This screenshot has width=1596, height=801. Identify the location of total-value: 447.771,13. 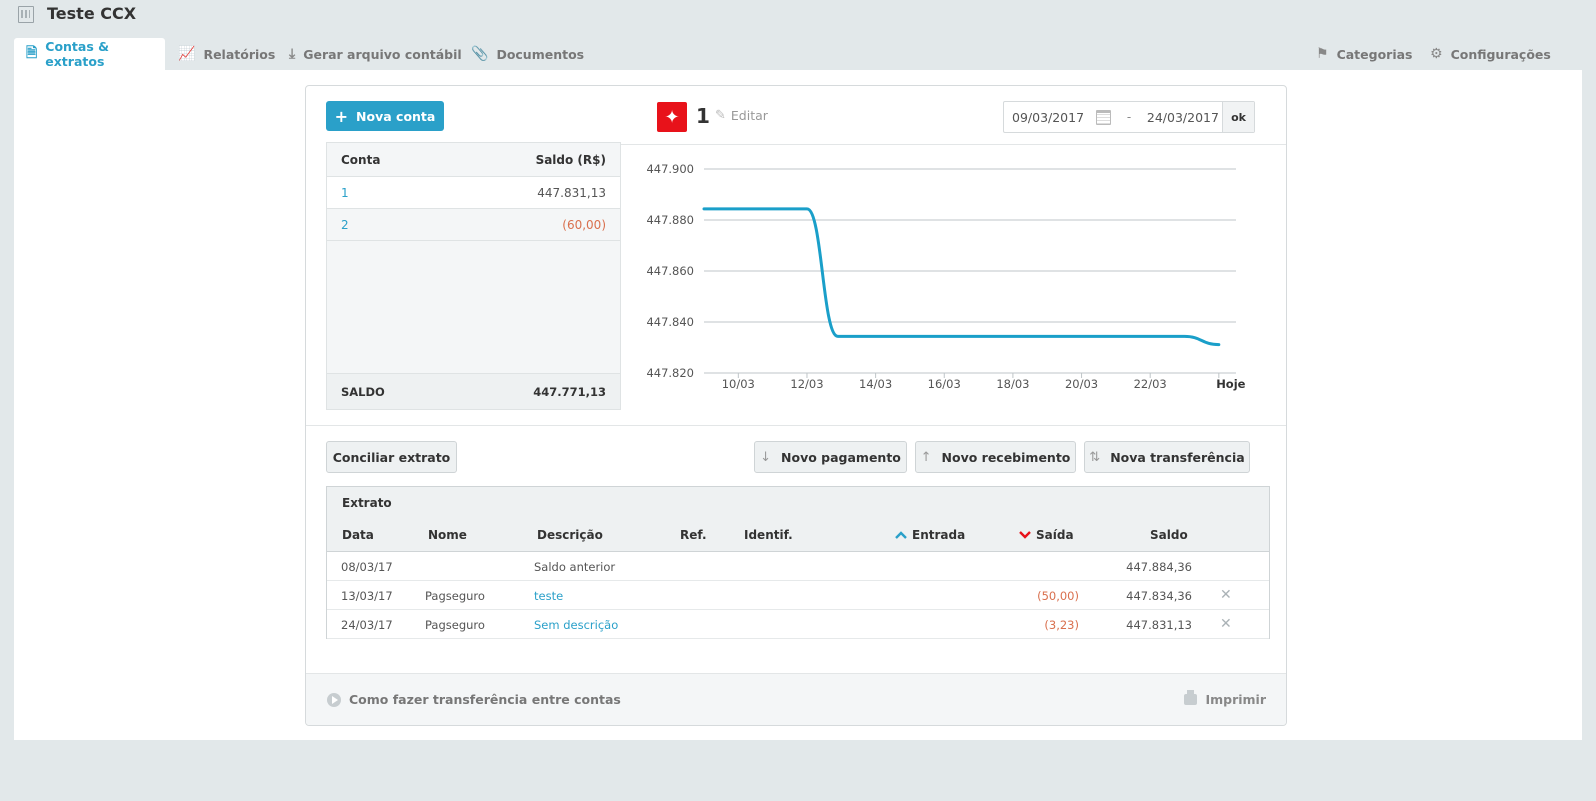
(569, 391).